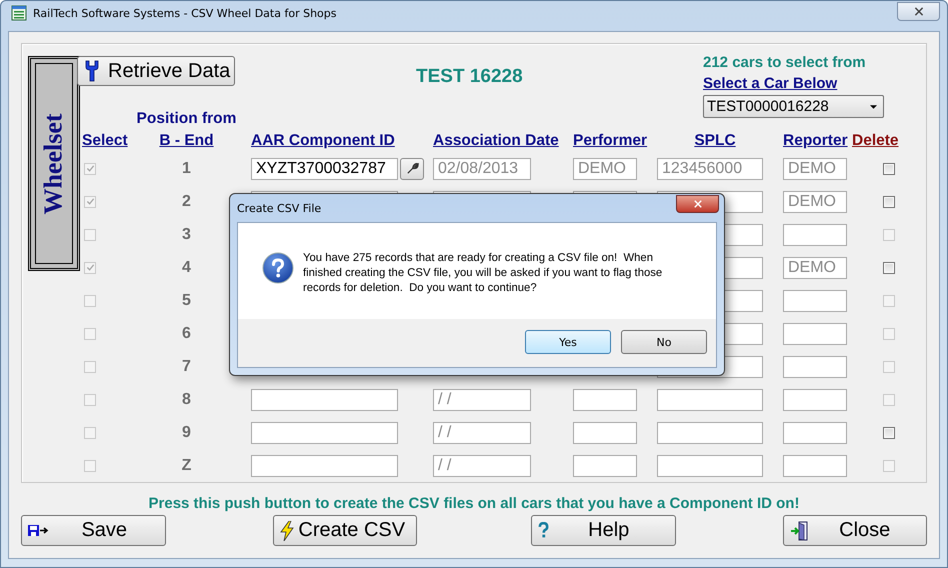  Describe the element at coordinates (664, 342) in the screenshot. I see `dialog-button: No` at that location.